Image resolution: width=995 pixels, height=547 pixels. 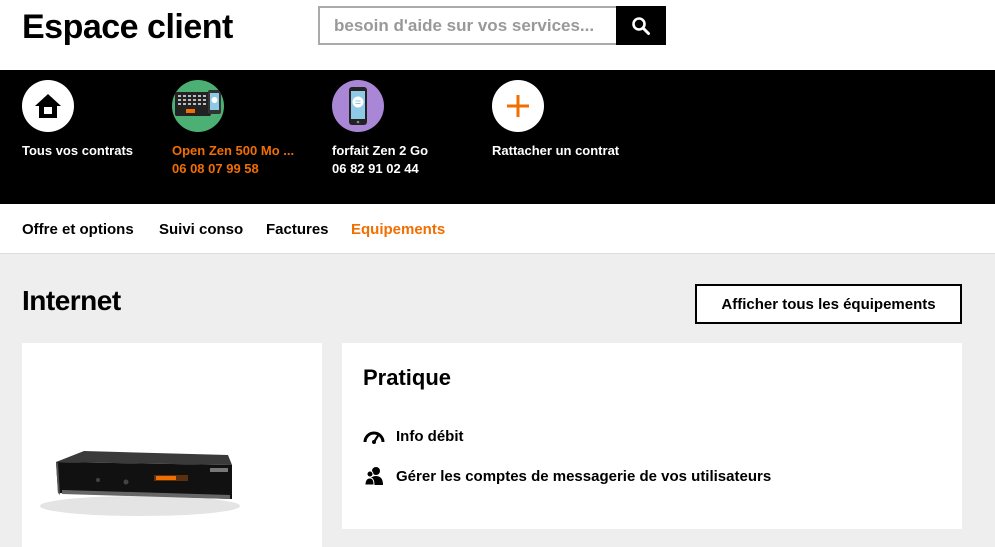 I want to click on laptop-phone-icon, so click(x=198, y=106).